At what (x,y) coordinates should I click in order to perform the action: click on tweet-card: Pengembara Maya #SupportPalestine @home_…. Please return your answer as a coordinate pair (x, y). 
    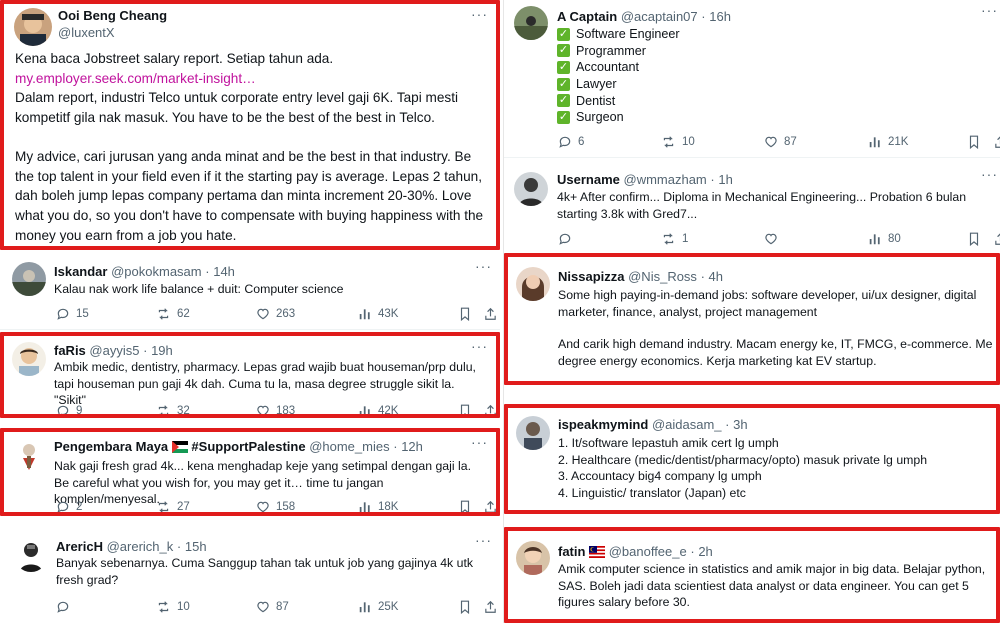
    Looking at the image, I should click on (250, 472).